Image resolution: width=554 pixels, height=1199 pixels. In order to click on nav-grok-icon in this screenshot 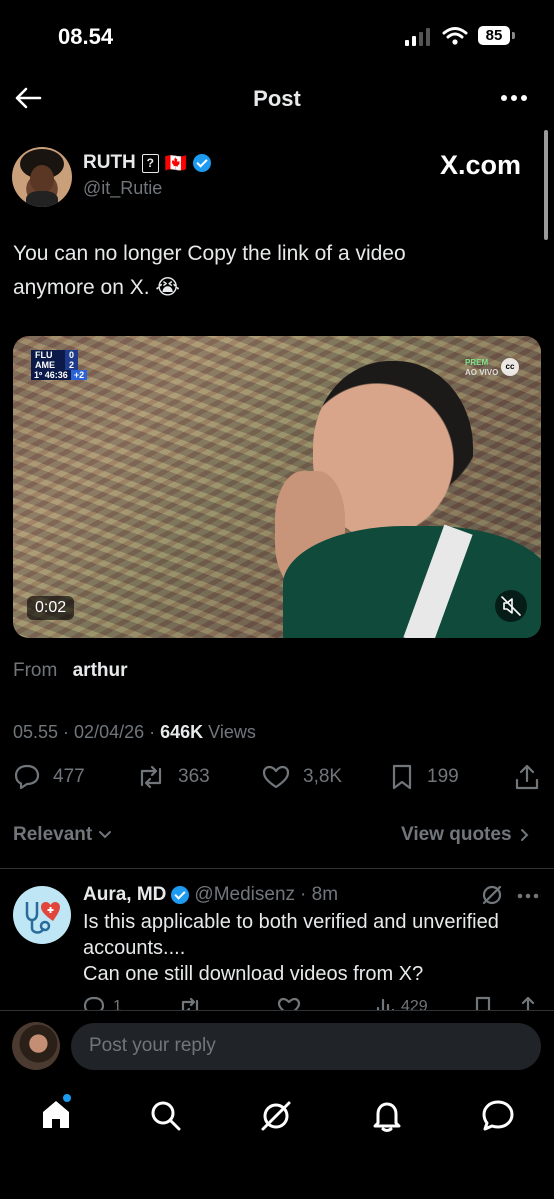, I will do `click(276, 1116)`.